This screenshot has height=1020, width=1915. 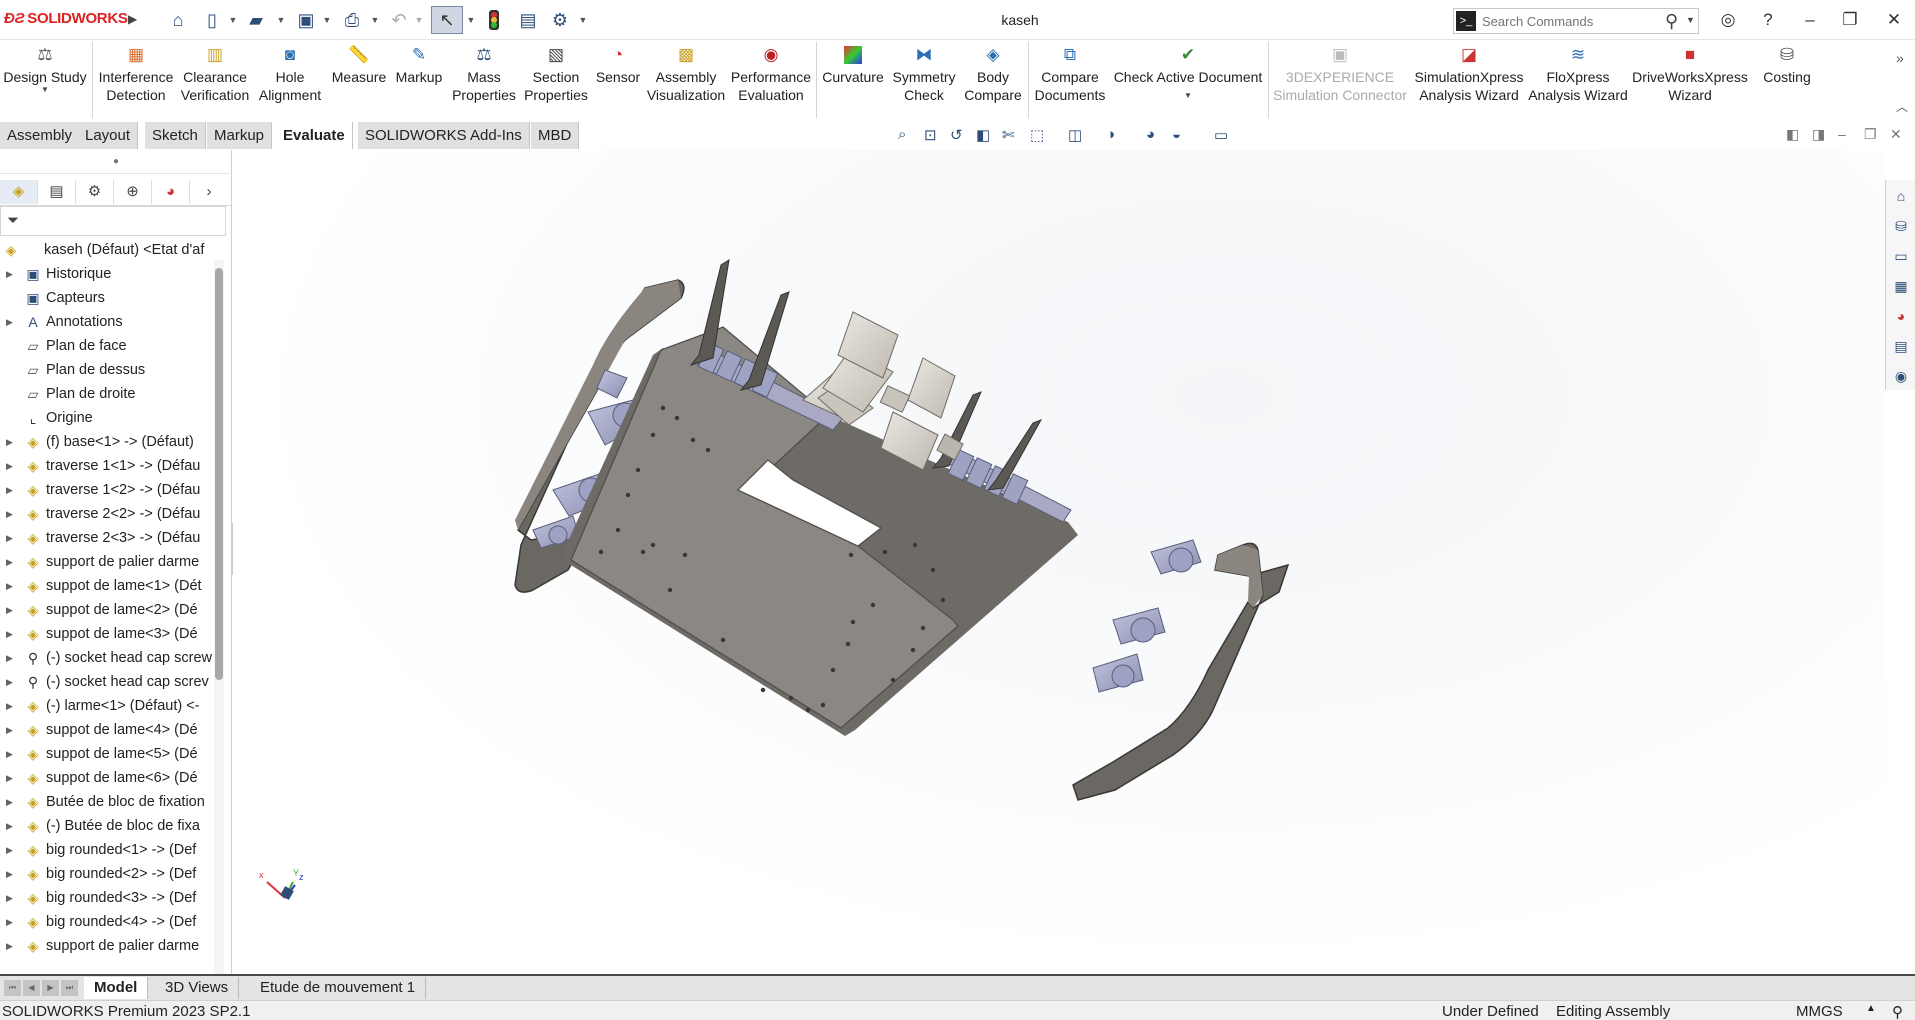 What do you see at coordinates (1690, 80) in the screenshot?
I see `driveworks-button: ■ DriveWorksXpress Wizard` at bounding box center [1690, 80].